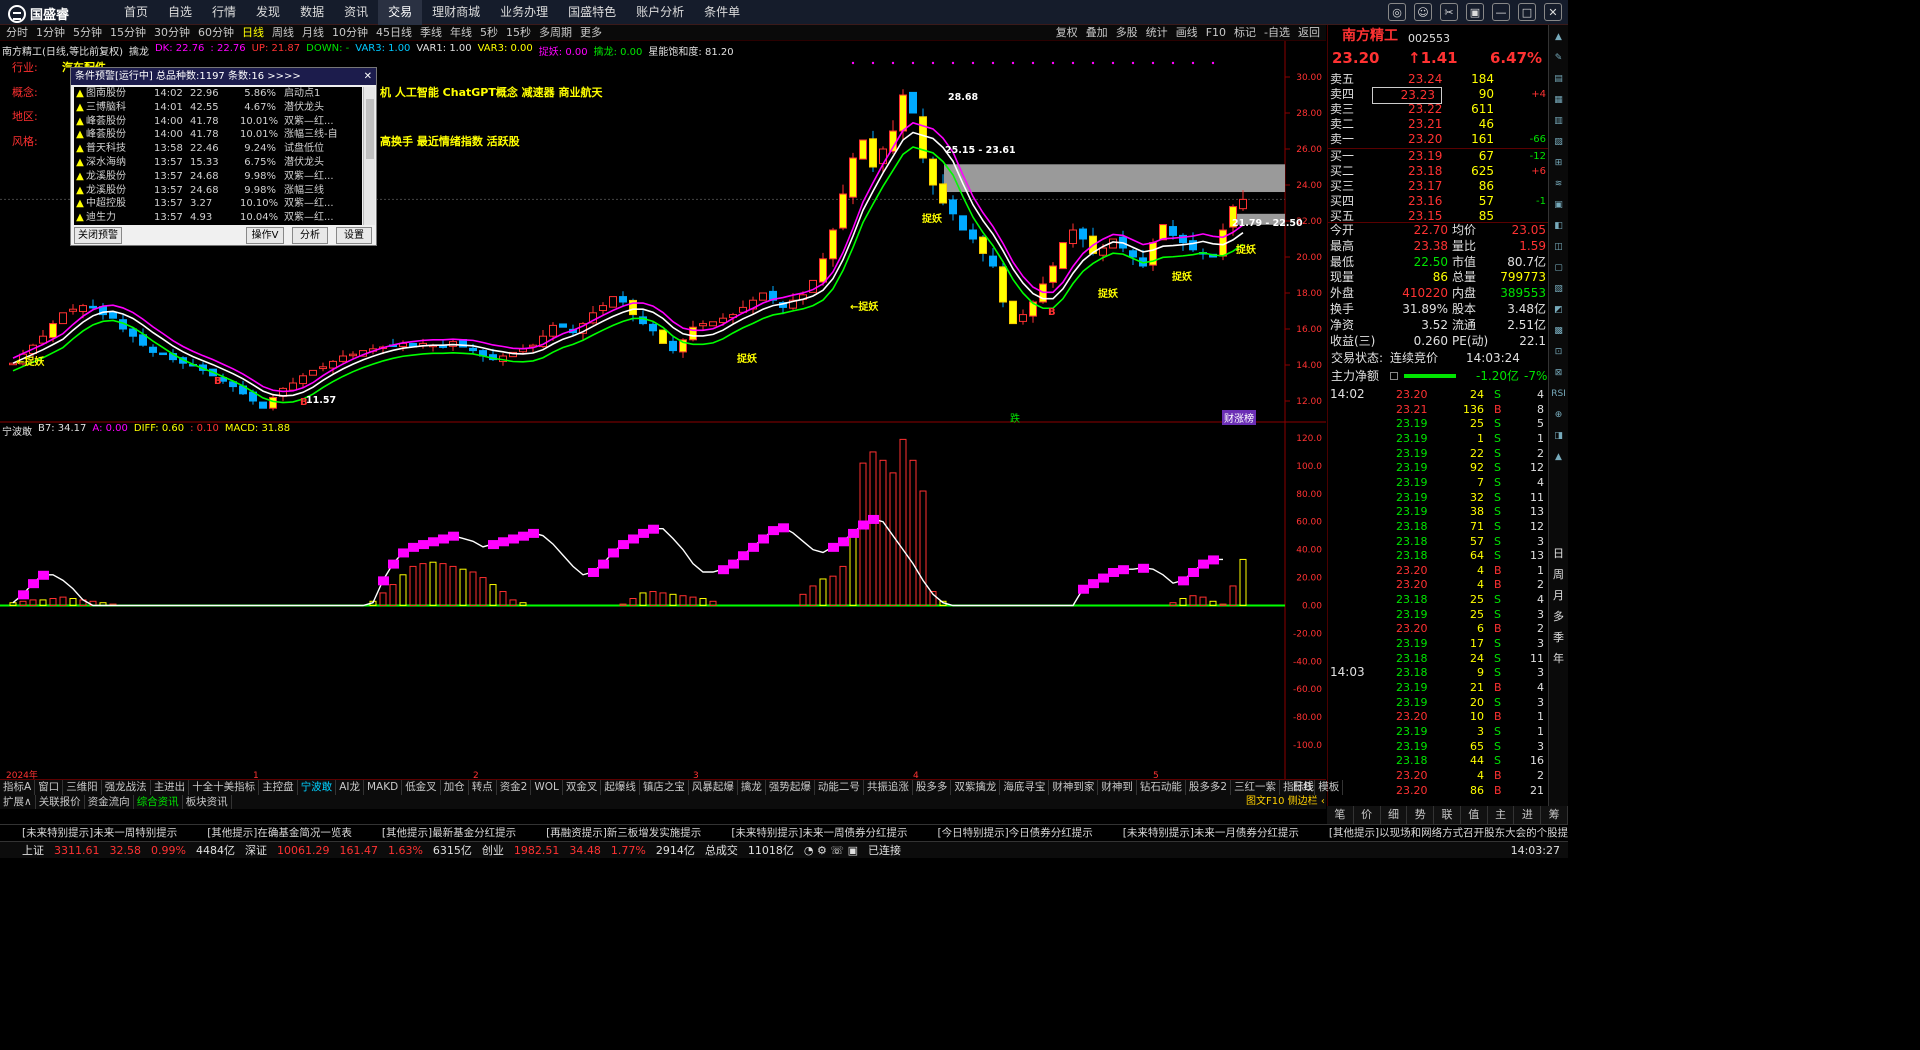  I want to click on news-item: [今日特别提示]今日债券分红提示, so click(1015, 832).